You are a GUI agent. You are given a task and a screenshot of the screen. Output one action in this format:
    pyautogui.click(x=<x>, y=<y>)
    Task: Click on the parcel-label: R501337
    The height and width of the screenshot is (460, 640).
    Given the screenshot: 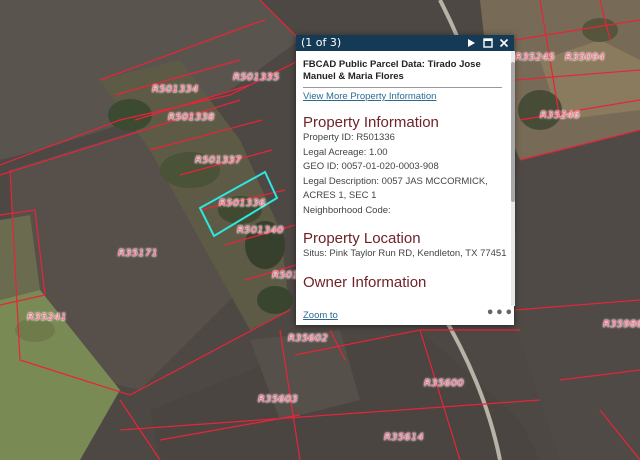 What is the action you would take?
    pyautogui.click(x=218, y=160)
    